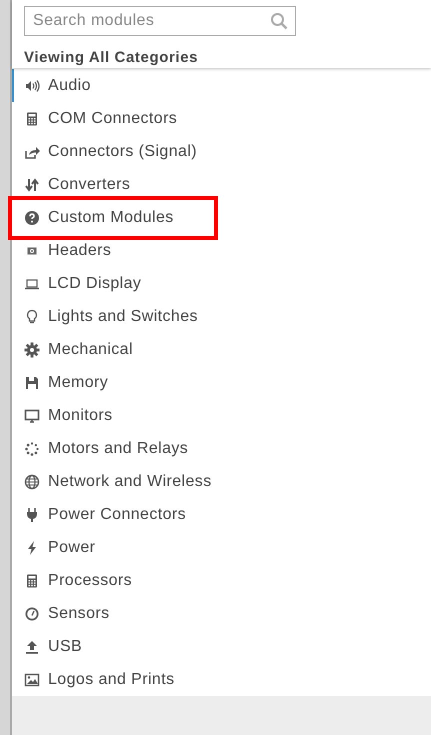 This screenshot has width=431, height=735. Describe the element at coordinates (221, 316) in the screenshot. I see `category-item: Lights and Switches` at that location.